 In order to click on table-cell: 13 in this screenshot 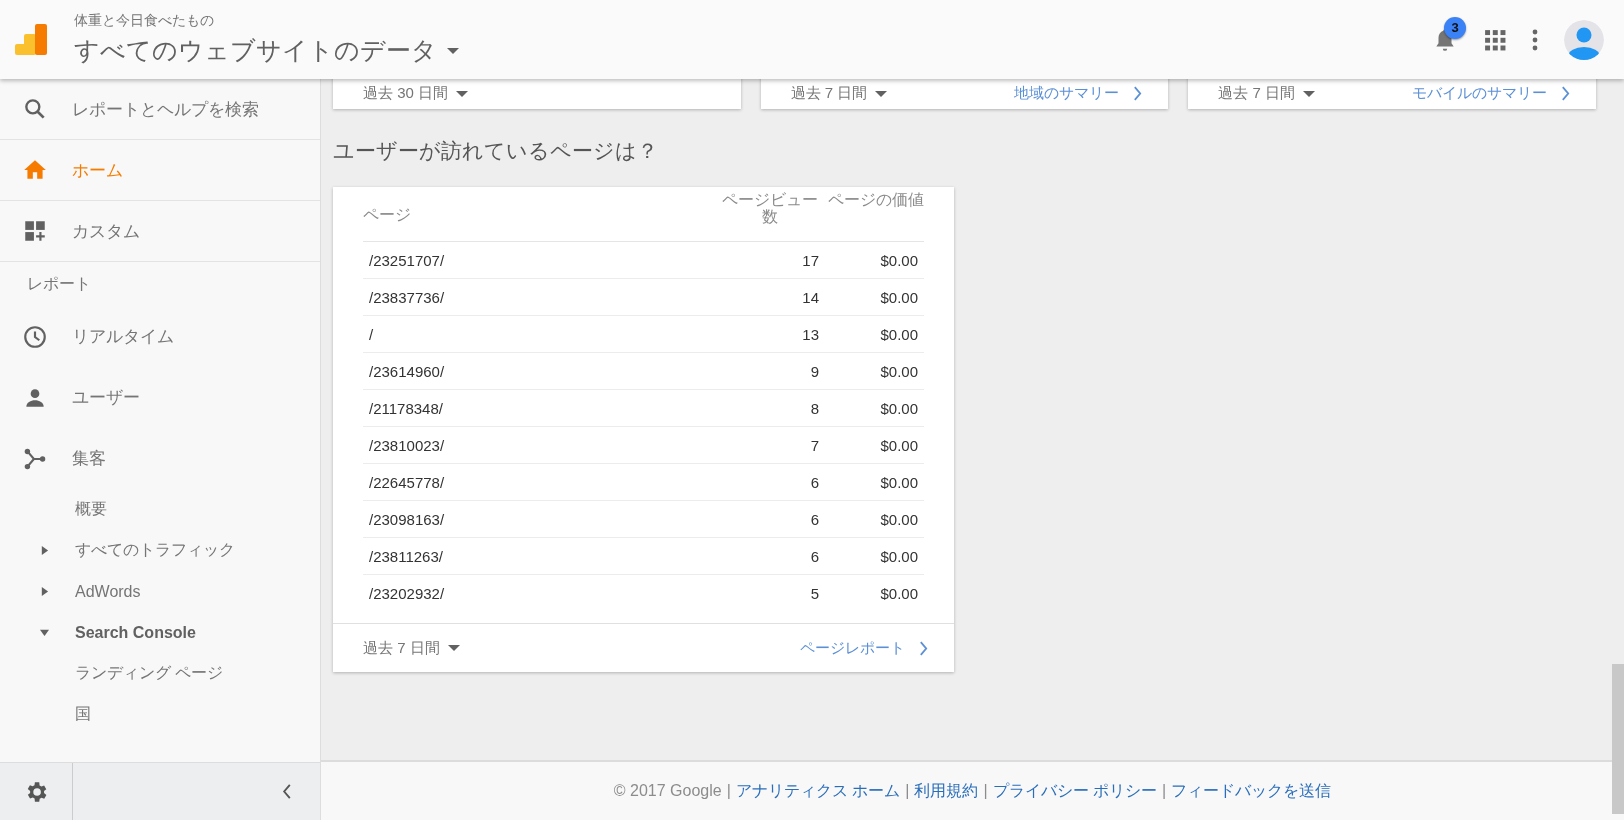, I will do `click(770, 334)`.